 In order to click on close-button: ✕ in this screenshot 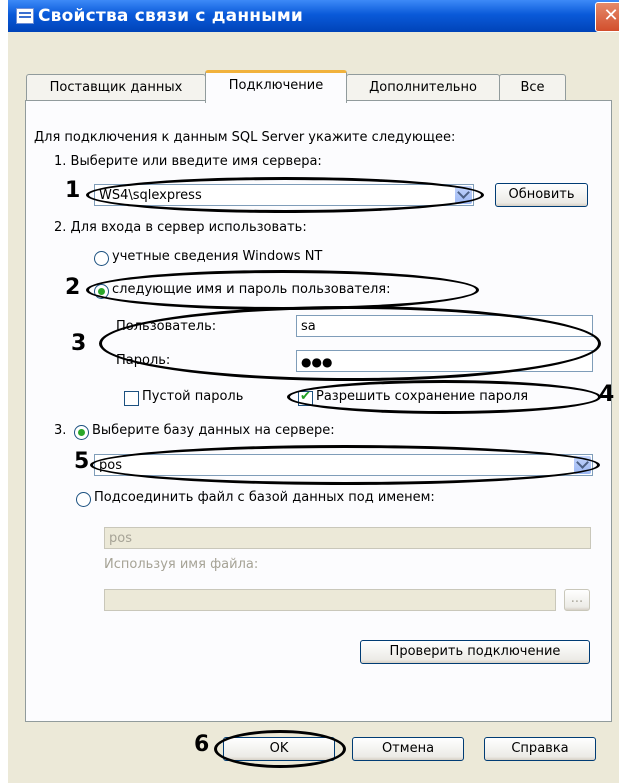, I will do `click(607, 17)`.